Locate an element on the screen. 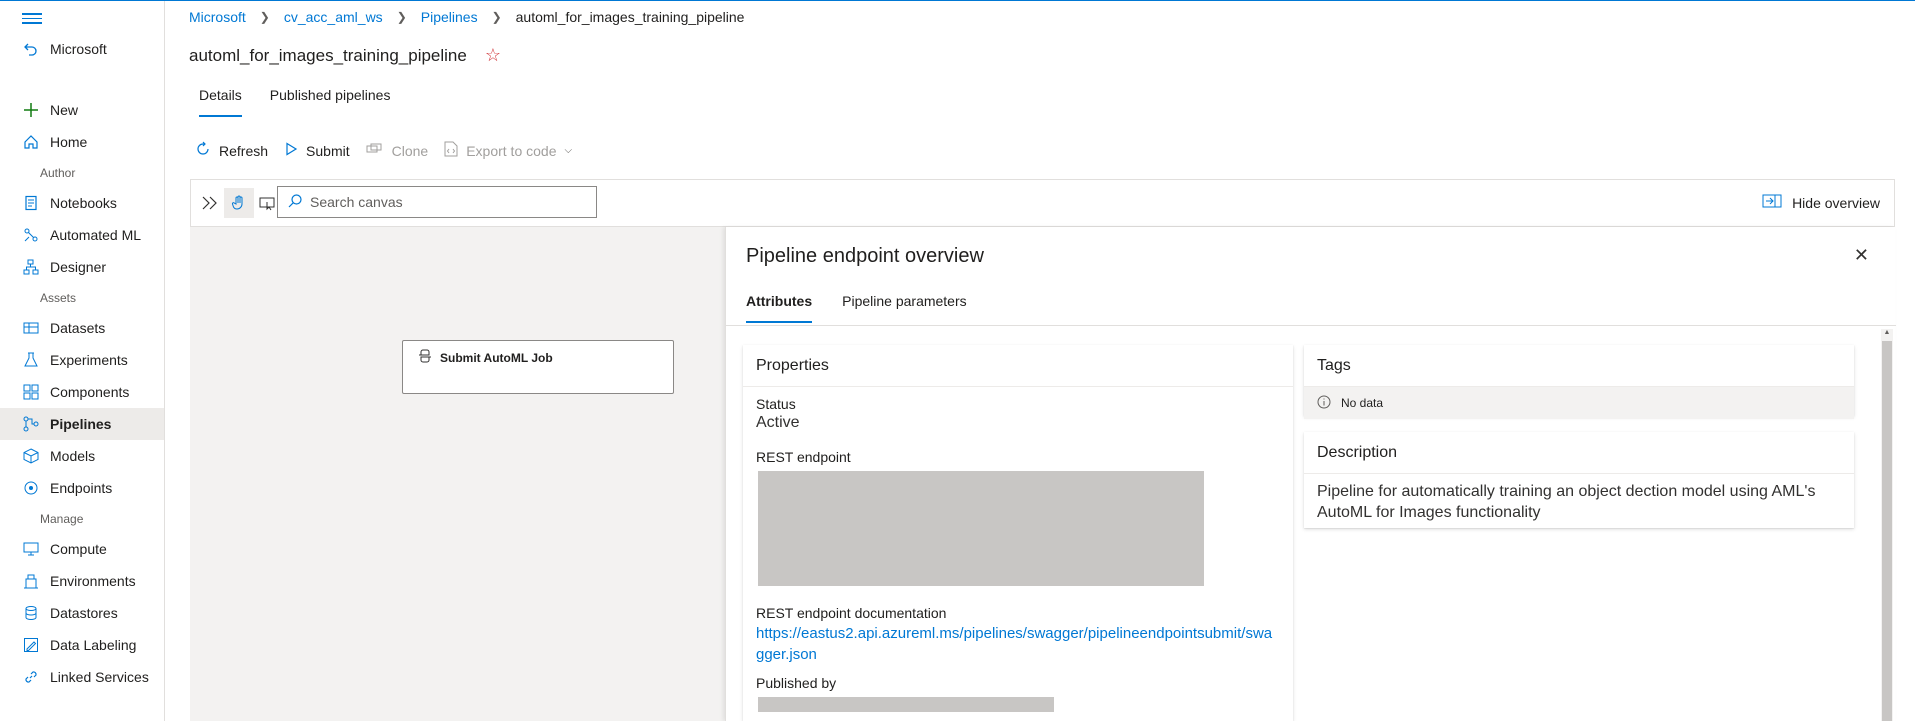 The image size is (1915, 721). sidebar-item-data-labeling: Data Labeling is located at coordinates (82, 645).